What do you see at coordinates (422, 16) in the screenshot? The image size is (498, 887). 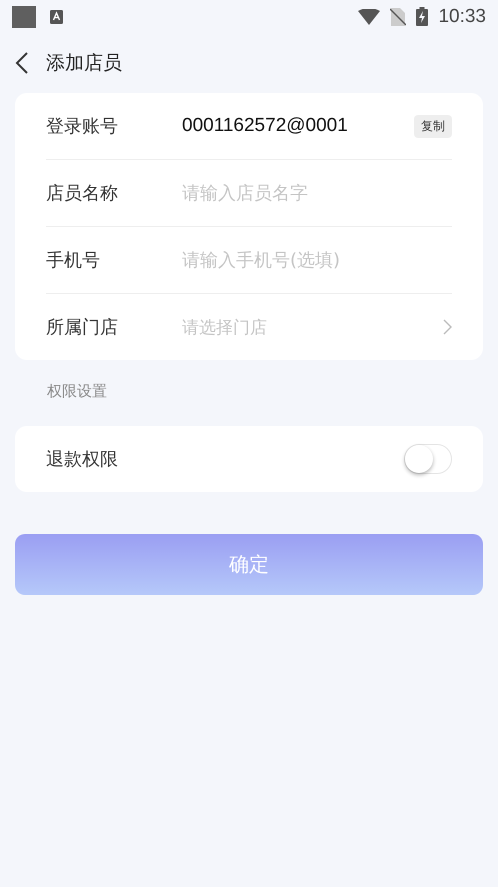 I see `battery-charging-icon` at bounding box center [422, 16].